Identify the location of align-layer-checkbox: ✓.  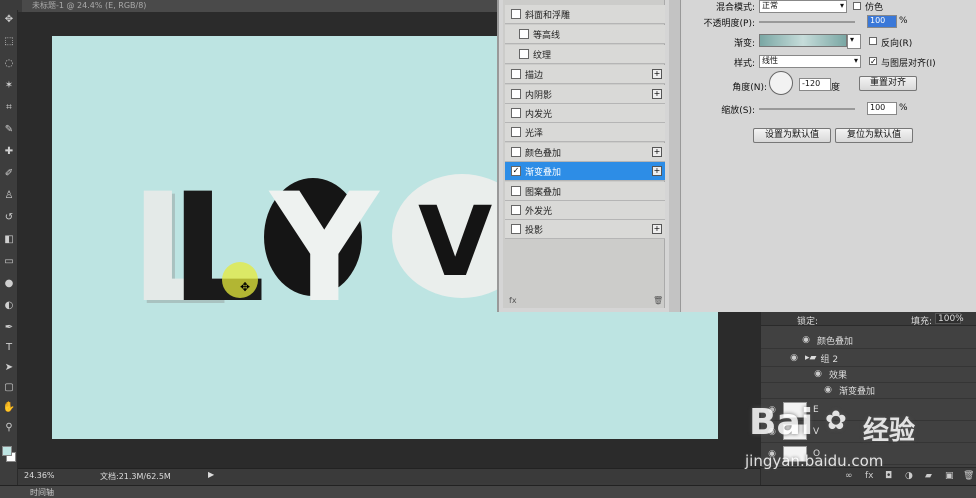
(873, 61).